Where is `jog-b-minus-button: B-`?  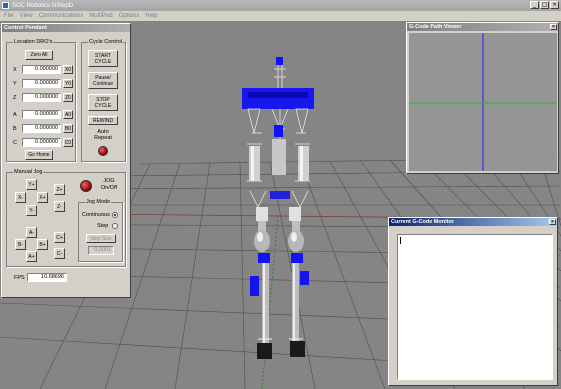
jog-b-minus-button: B- is located at coordinates (20, 244).